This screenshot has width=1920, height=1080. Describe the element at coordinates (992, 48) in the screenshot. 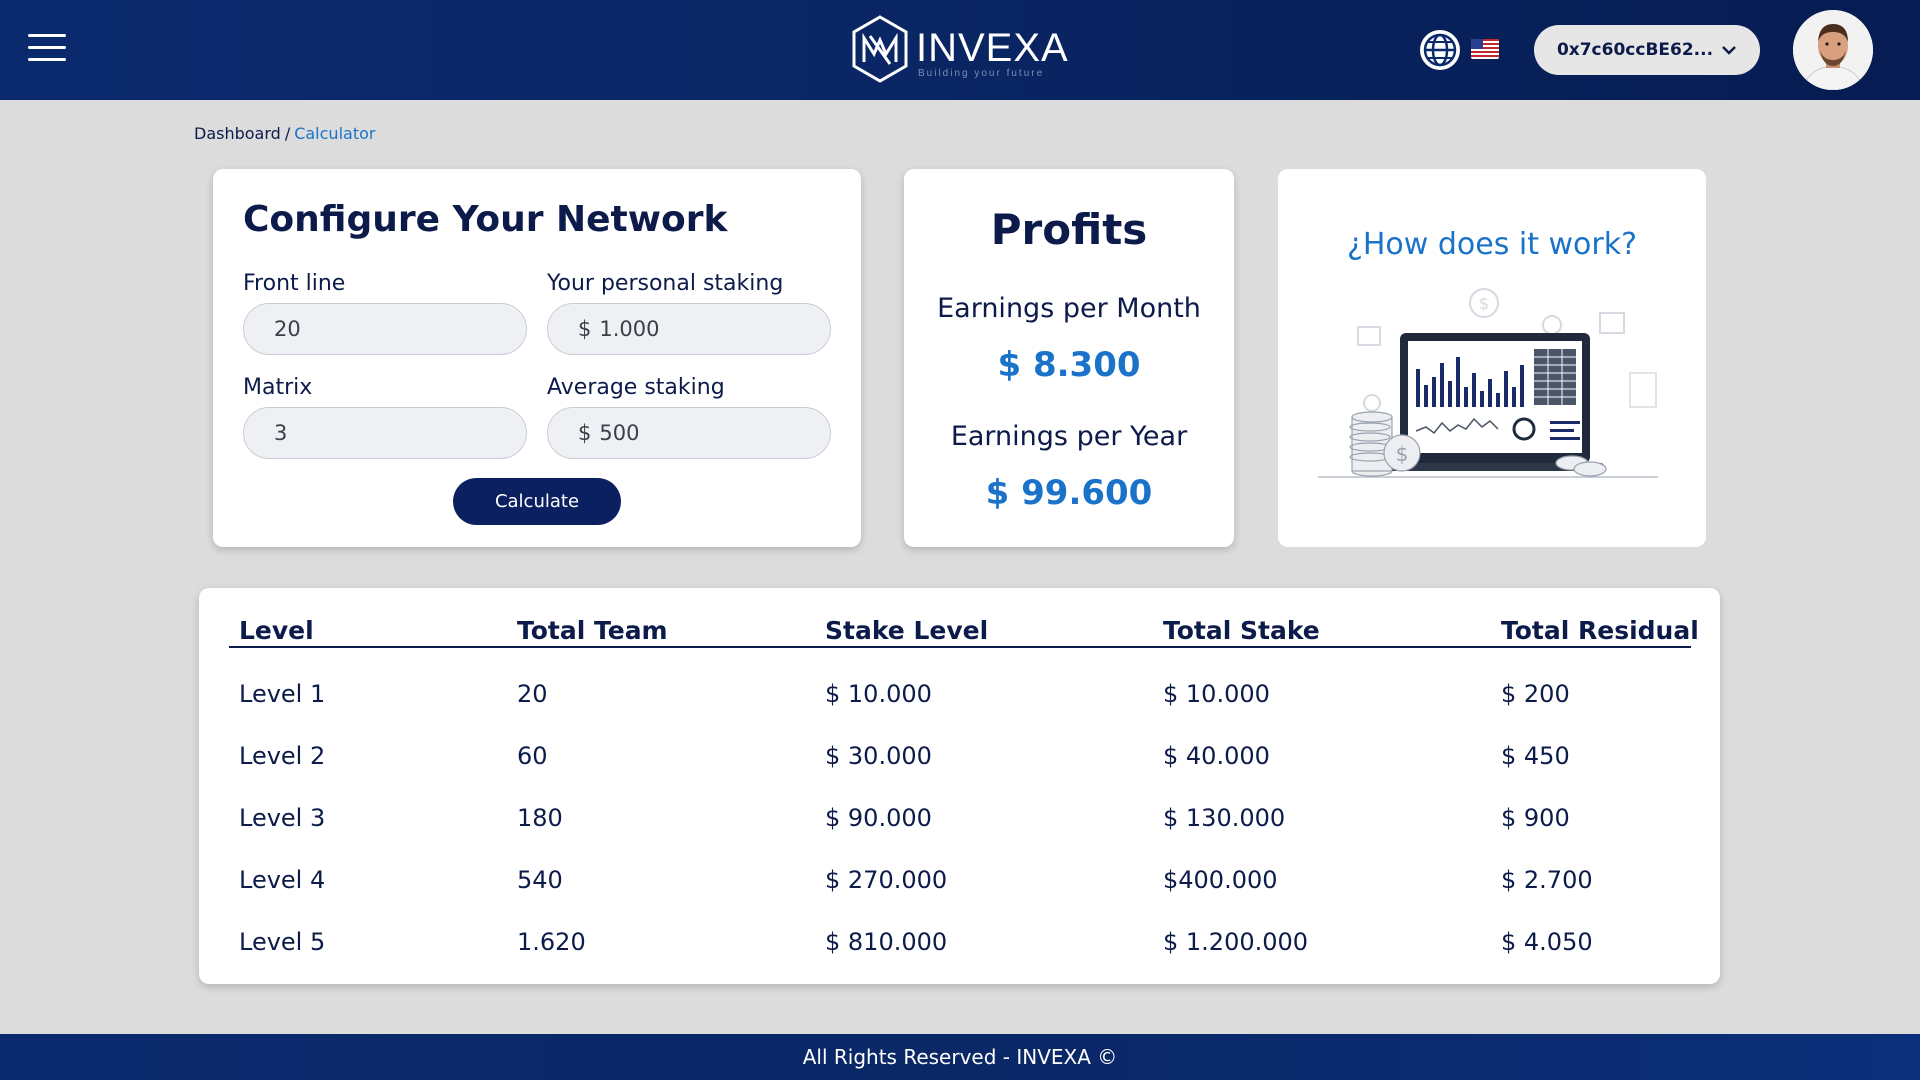

I see `brand-name: INVEXA` at that location.